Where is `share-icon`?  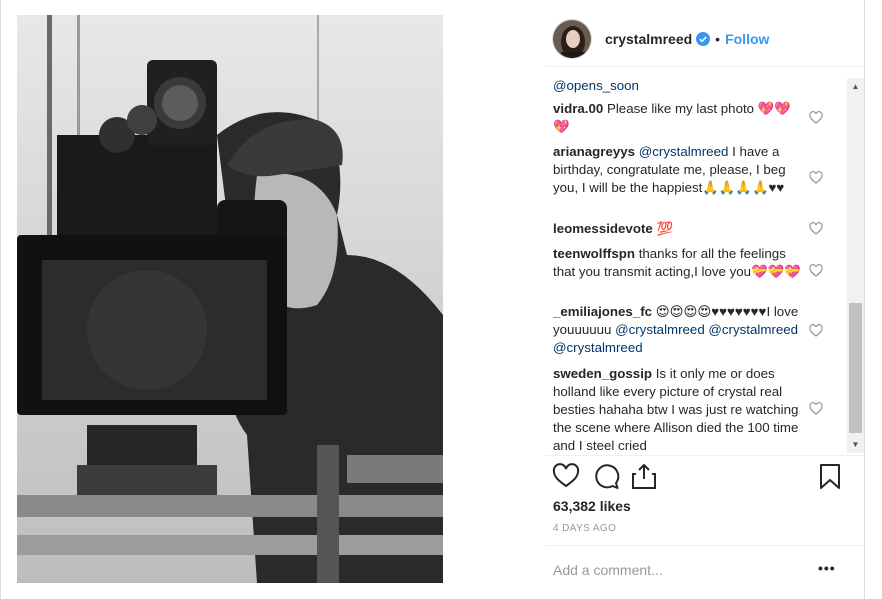 share-icon is located at coordinates (644, 476).